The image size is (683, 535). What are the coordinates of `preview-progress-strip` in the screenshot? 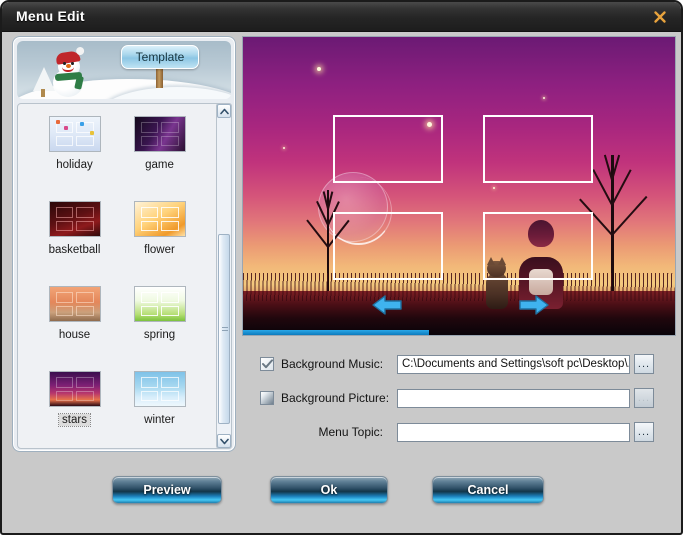 It's located at (336, 332).